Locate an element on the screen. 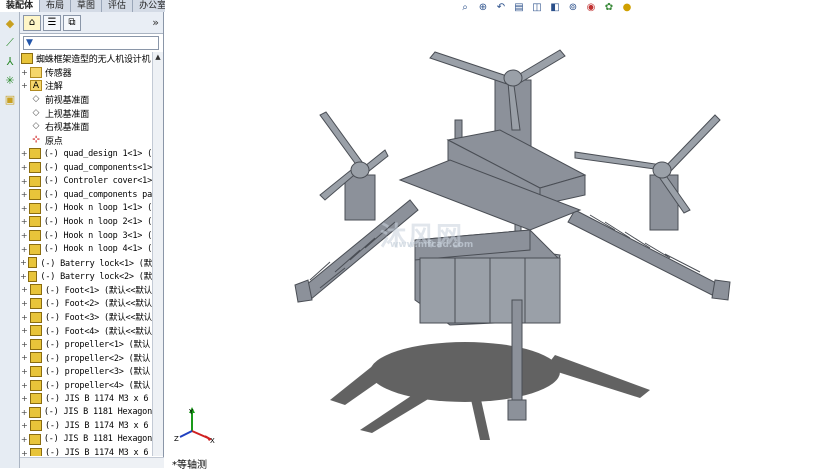 This screenshot has height=471, width=820. tree-item: + (-) quad_design 1<1> ( is located at coordinates (86, 154).